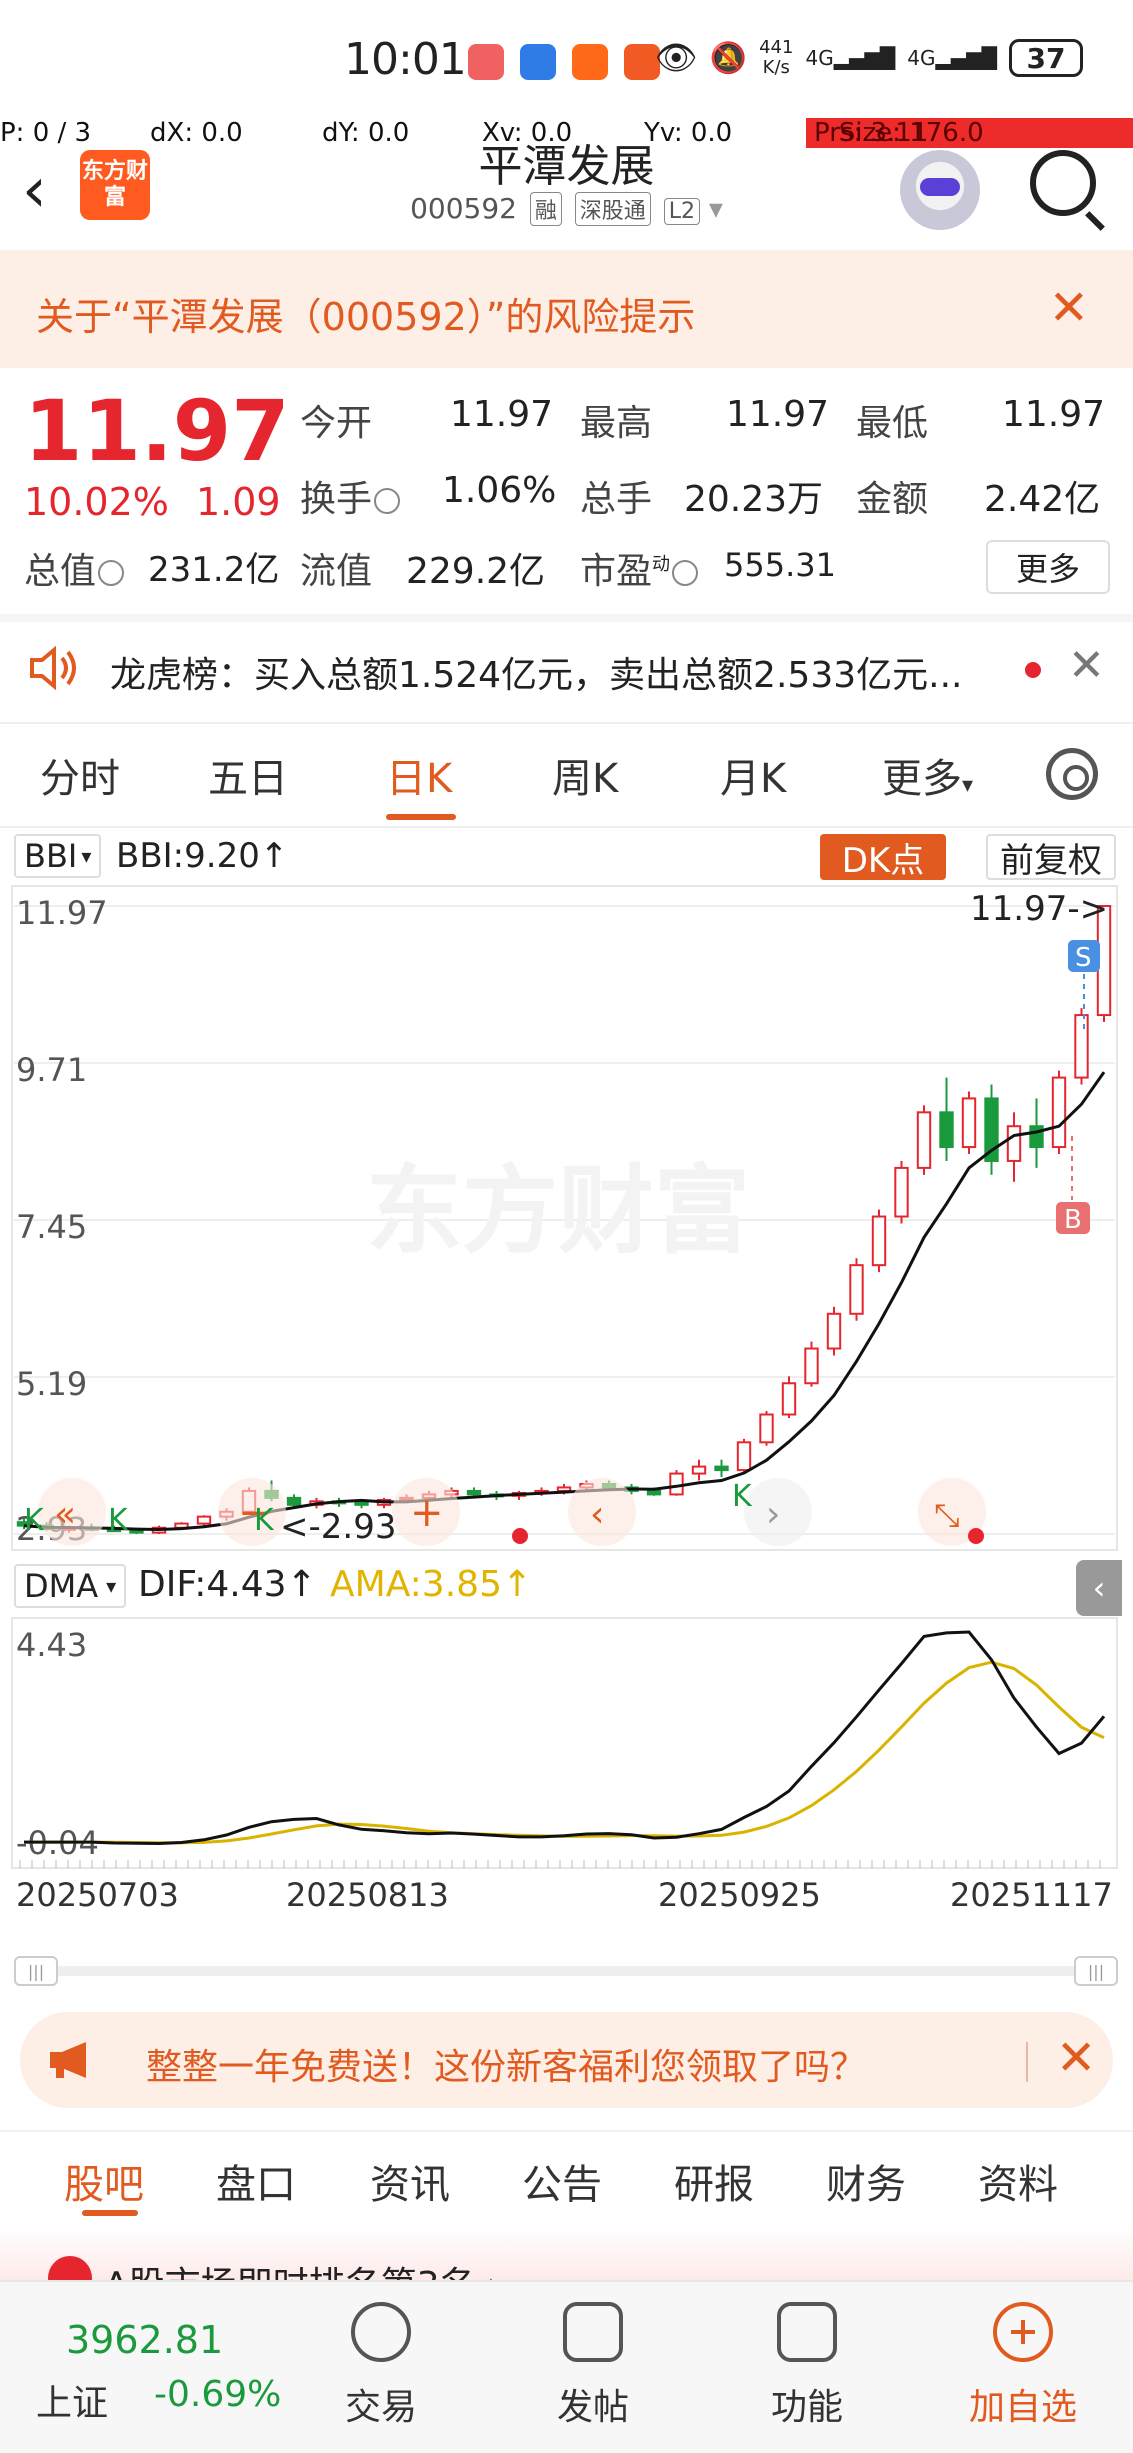 The height and width of the screenshot is (2453, 1133). What do you see at coordinates (256, 2181) in the screenshot?
I see `tab-order-book: 盘口` at bounding box center [256, 2181].